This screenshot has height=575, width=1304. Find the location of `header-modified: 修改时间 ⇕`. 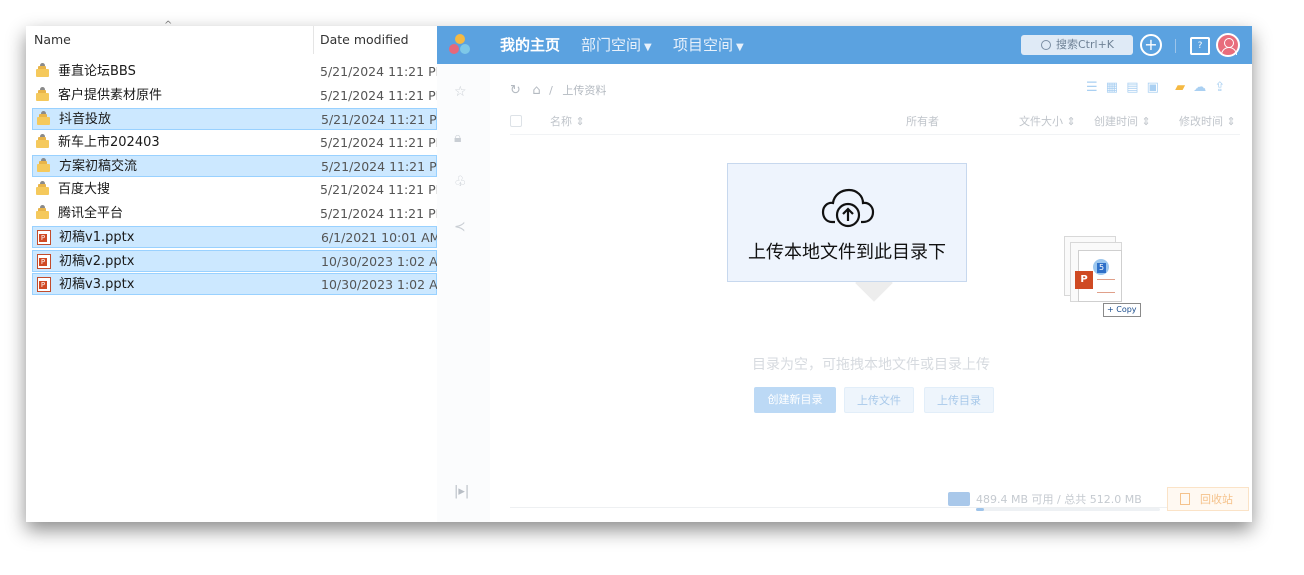

header-modified: 修改时间 ⇕ is located at coordinates (1207, 121).